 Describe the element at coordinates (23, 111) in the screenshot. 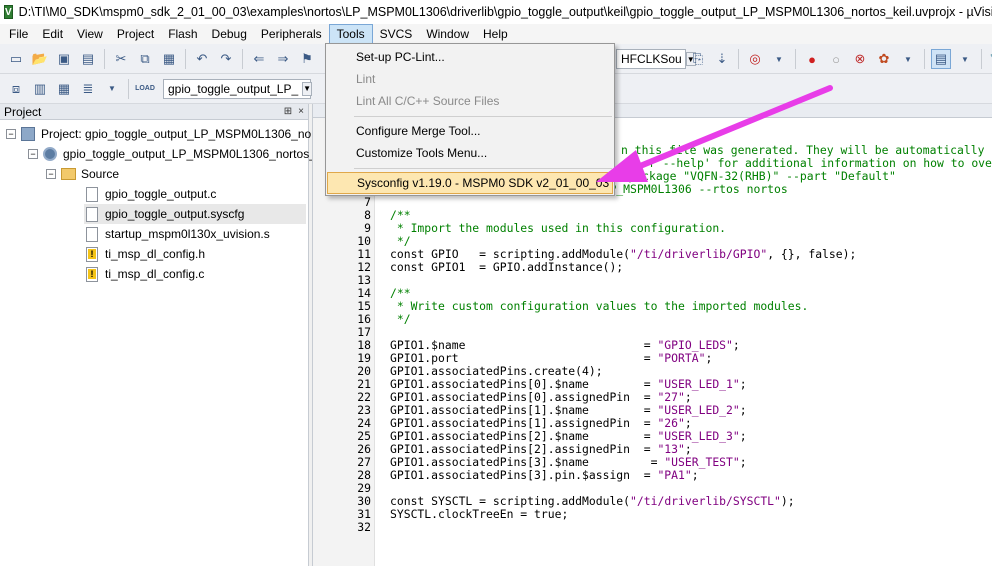

I see `project-panel-title: Project` at that location.